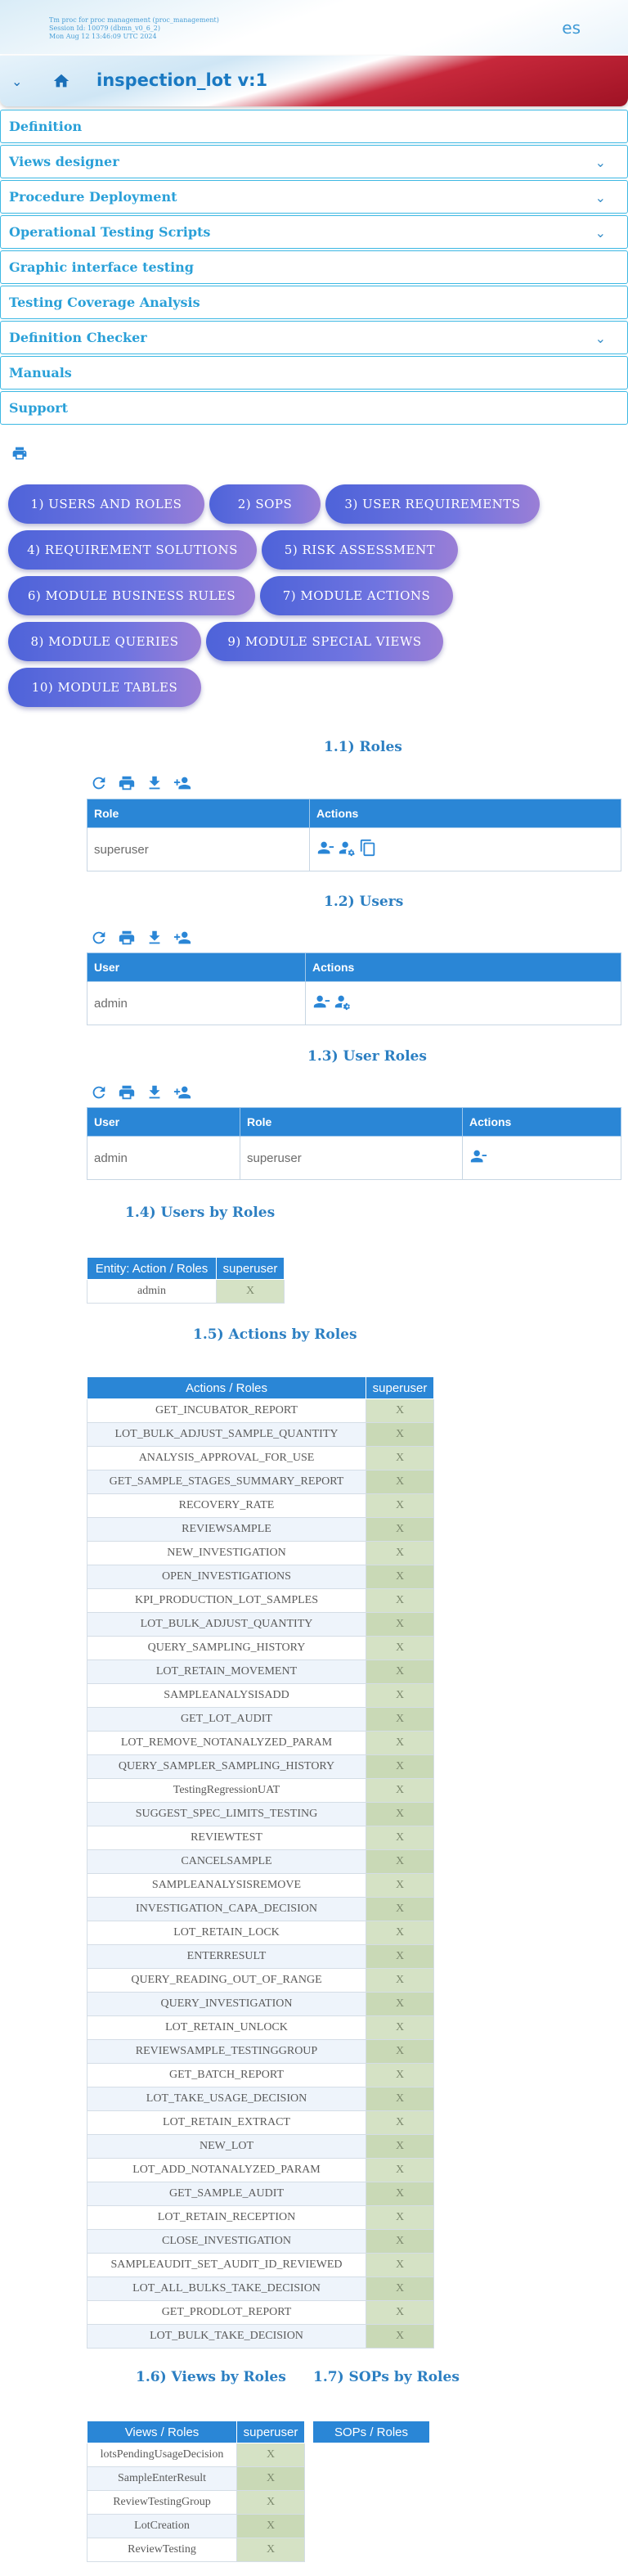  Describe the element at coordinates (314, 197) in the screenshot. I see `menu-item-procedure-deployment: Procedure Deployment ⌄` at that location.